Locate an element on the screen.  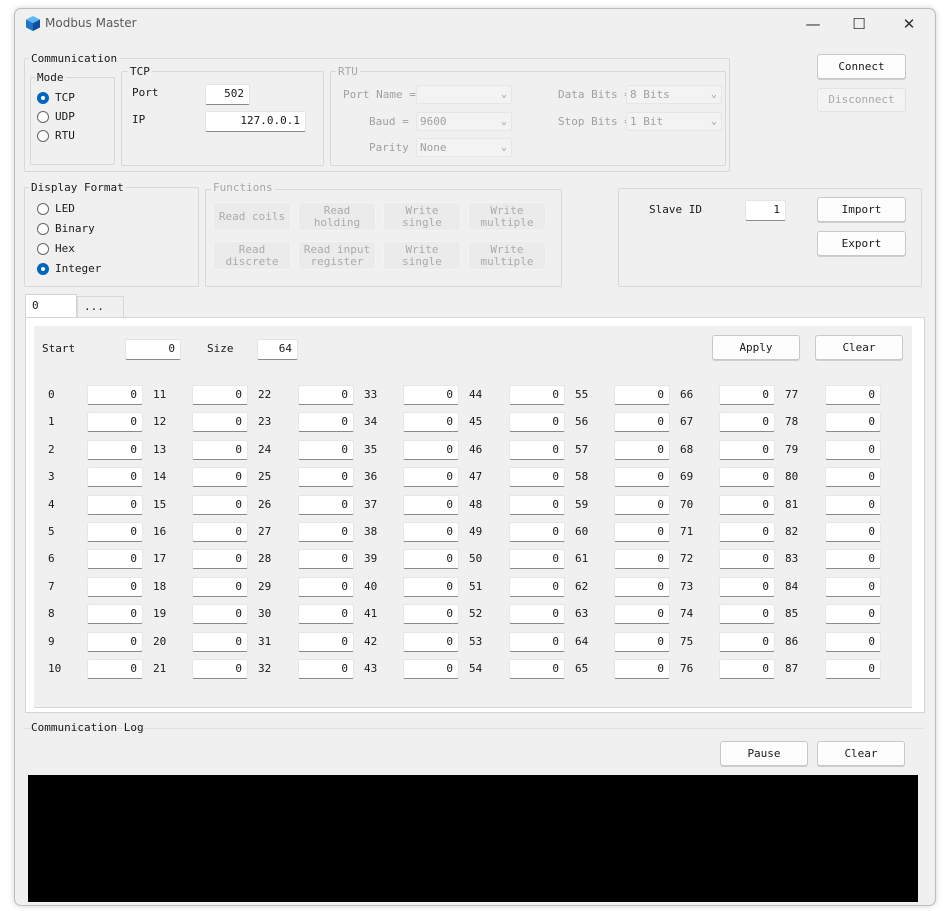
format-binary-radio: Binary is located at coordinates (66, 229).